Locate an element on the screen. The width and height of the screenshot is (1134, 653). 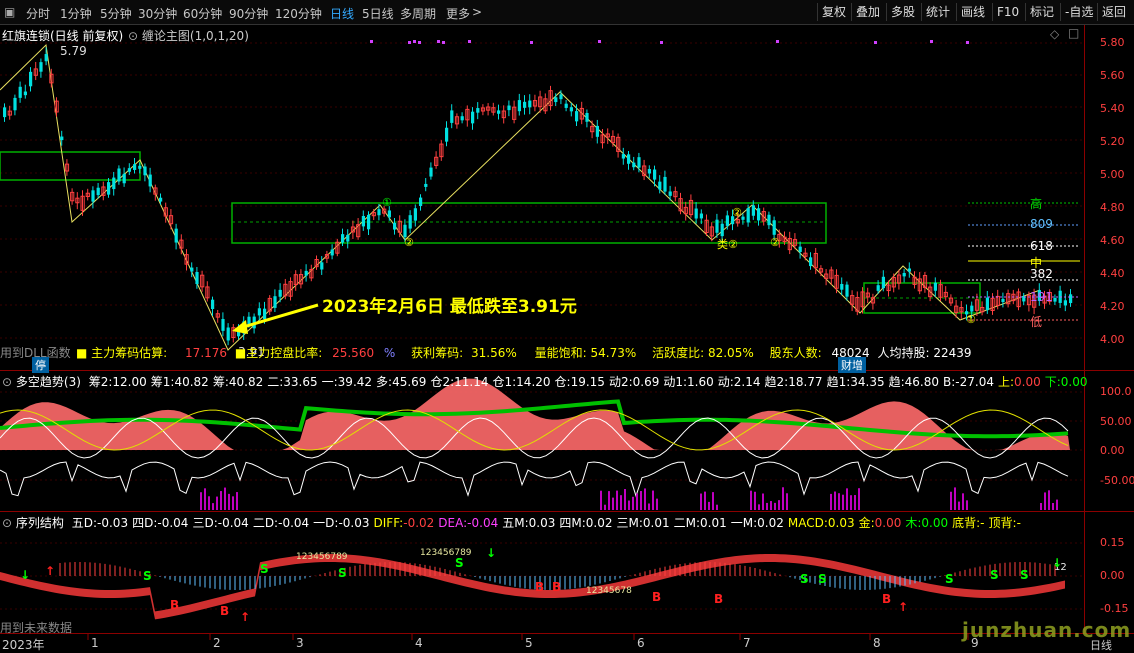
stat-value: 19.15 is located at coordinates (587, 382).